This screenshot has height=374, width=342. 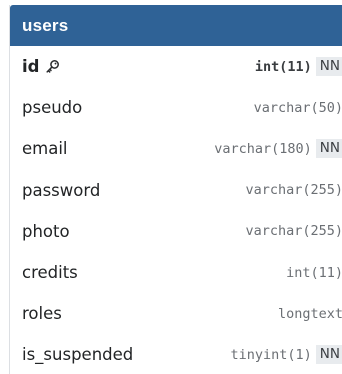 I want to click on field-right: varchar(50), so click(x=298, y=108).